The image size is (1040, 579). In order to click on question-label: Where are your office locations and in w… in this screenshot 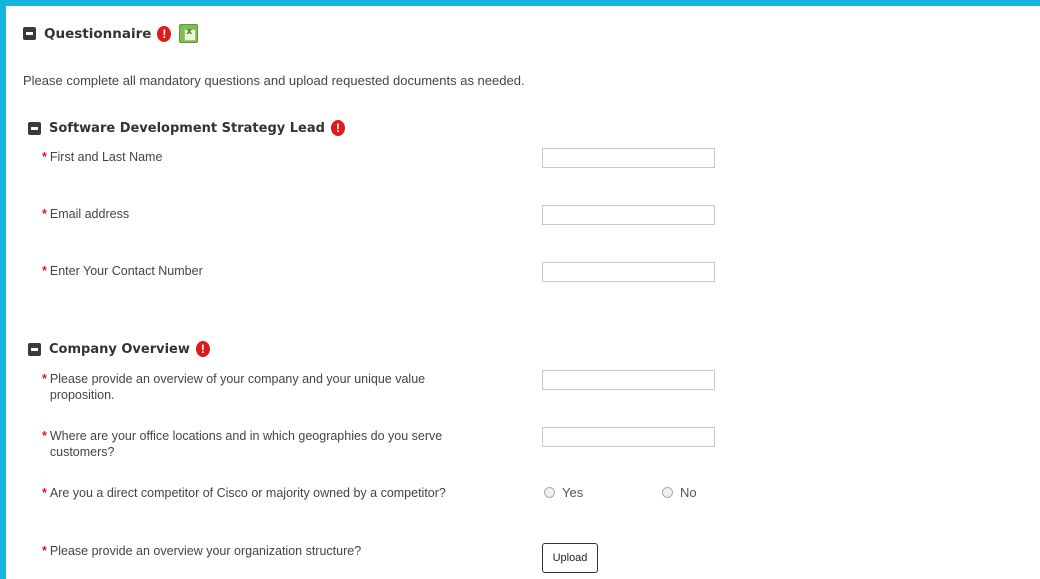, I will do `click(246, 444)`.